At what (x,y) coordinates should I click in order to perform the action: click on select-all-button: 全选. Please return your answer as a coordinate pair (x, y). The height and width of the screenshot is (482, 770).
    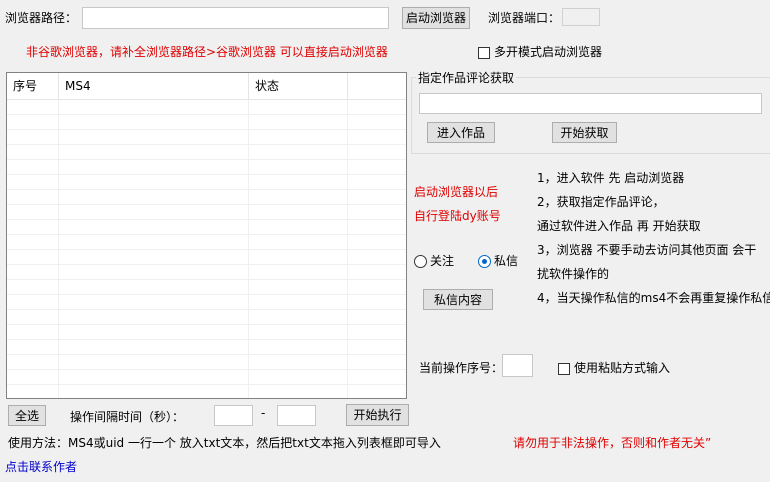
    Looking at the image, I should click on (27, 415).